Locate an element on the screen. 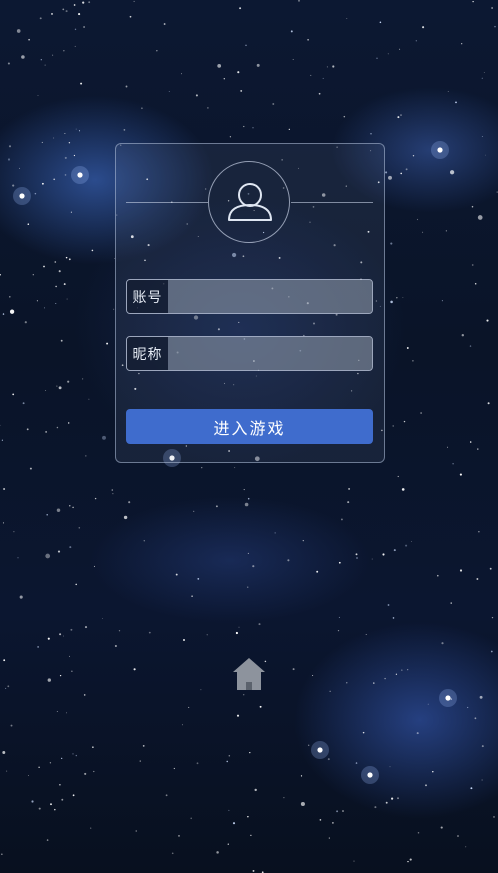  nickname-input is located at coordinates (270, 353).